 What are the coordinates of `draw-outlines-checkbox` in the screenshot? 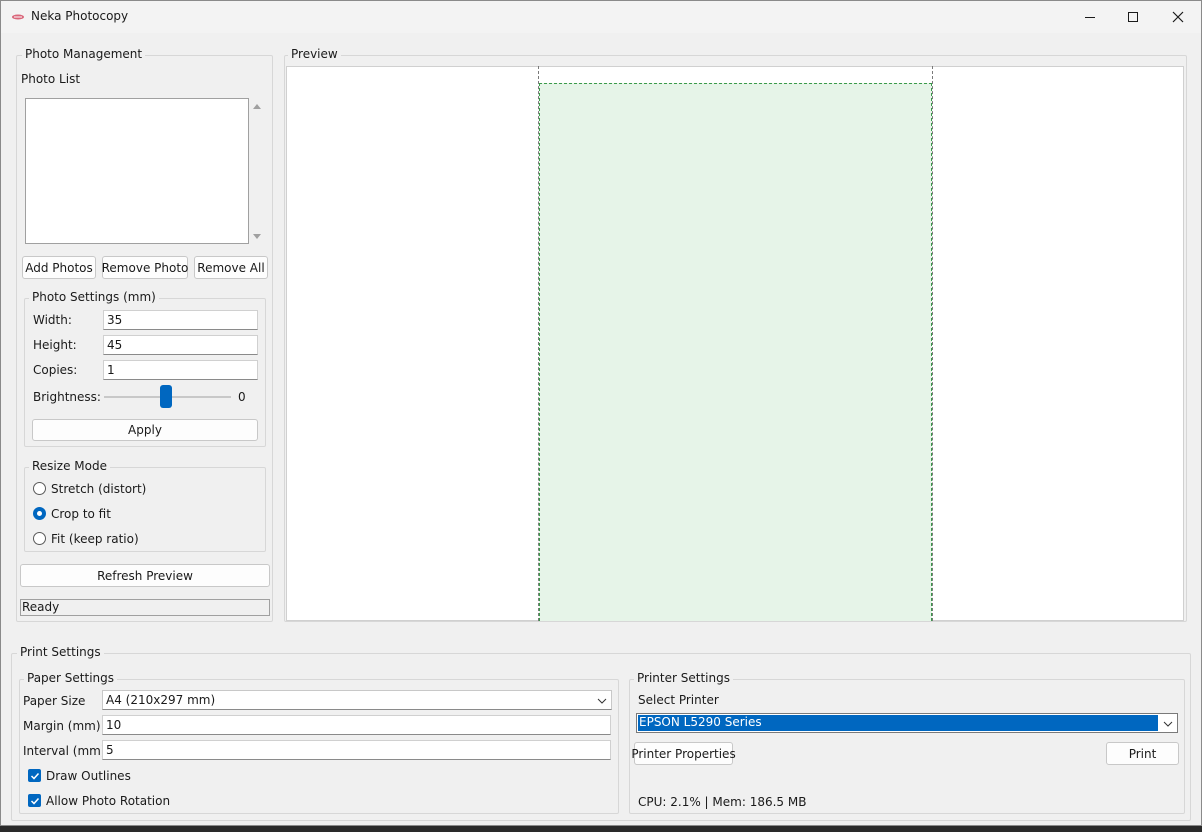 It's located at (34, 775).